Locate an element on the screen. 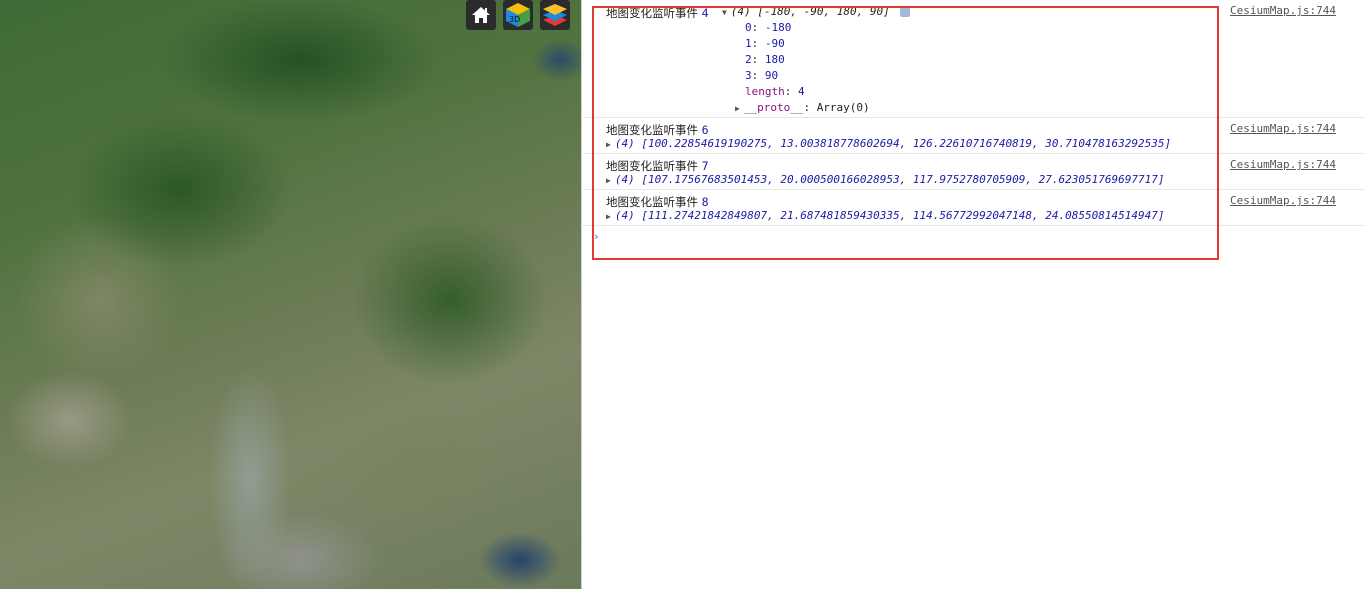 This screenshot has height=589, width=1365. log-message: 地图变化监听事件 7 is located at coordinates (657, 166).